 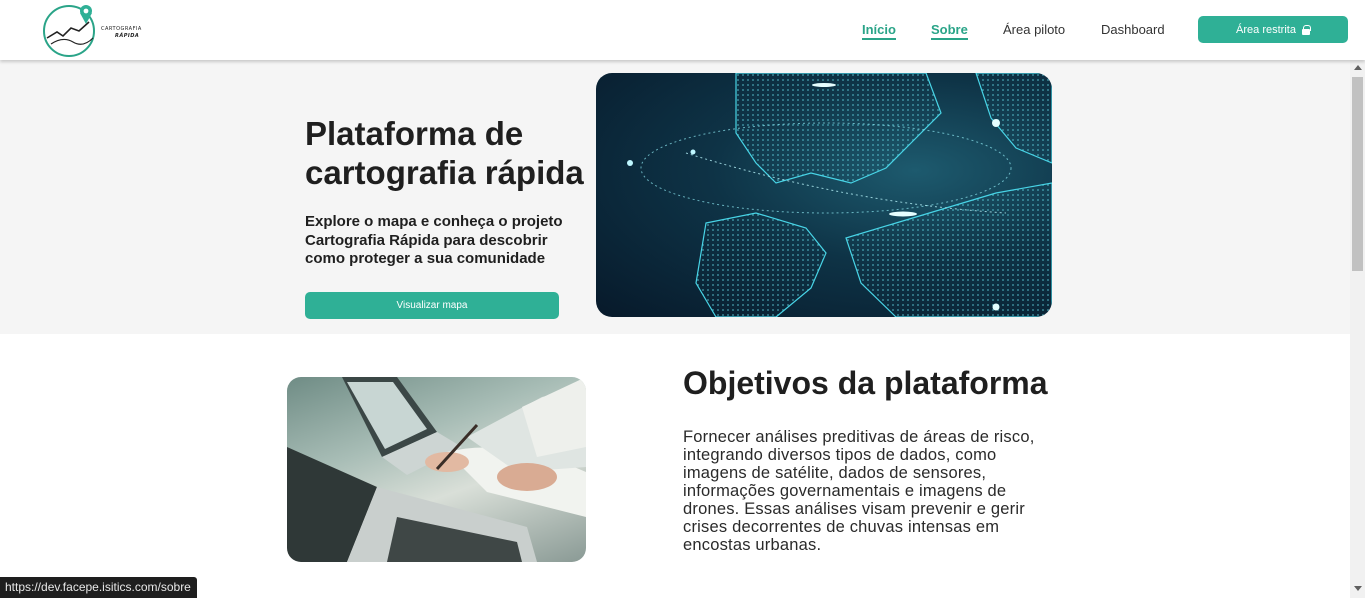 I want to click on logo-graph-icon, so click(x=70, y=25).